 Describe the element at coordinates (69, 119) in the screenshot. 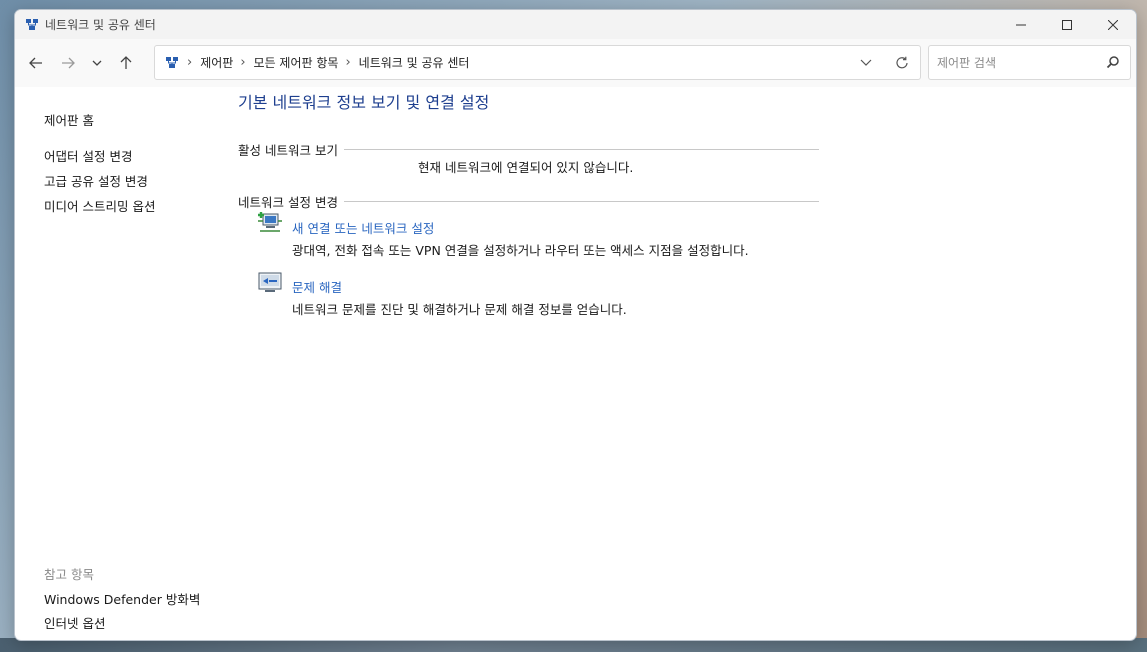

I see `control-panel-home-link: 제어판 홈` at that location.